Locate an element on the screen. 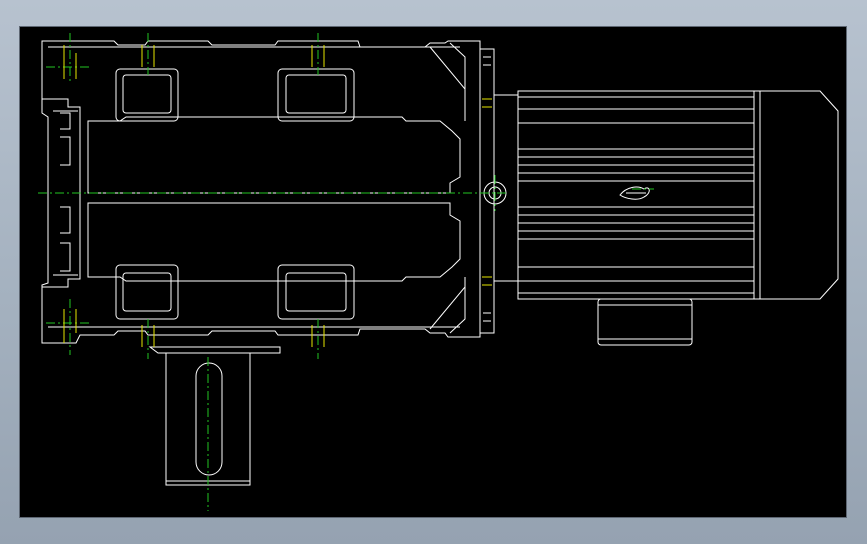  motor-fan-cover is located at coordinates (796, 195).